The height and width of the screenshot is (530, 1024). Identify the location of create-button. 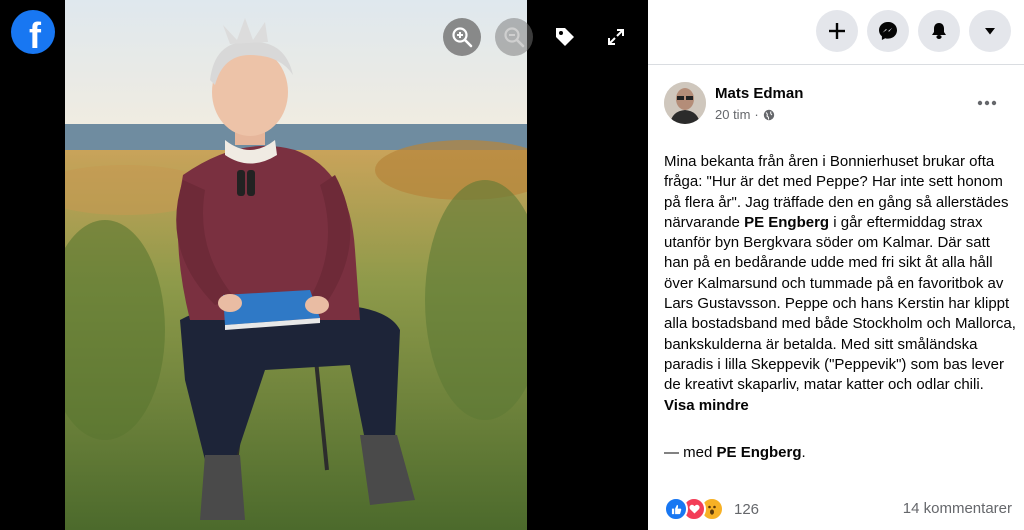
(837, 31).